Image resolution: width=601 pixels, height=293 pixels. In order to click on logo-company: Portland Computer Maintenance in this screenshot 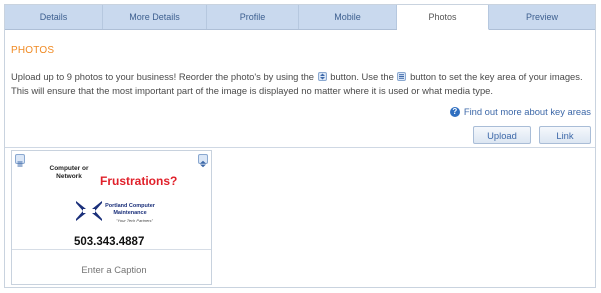, I will do `click(130, 209)`.